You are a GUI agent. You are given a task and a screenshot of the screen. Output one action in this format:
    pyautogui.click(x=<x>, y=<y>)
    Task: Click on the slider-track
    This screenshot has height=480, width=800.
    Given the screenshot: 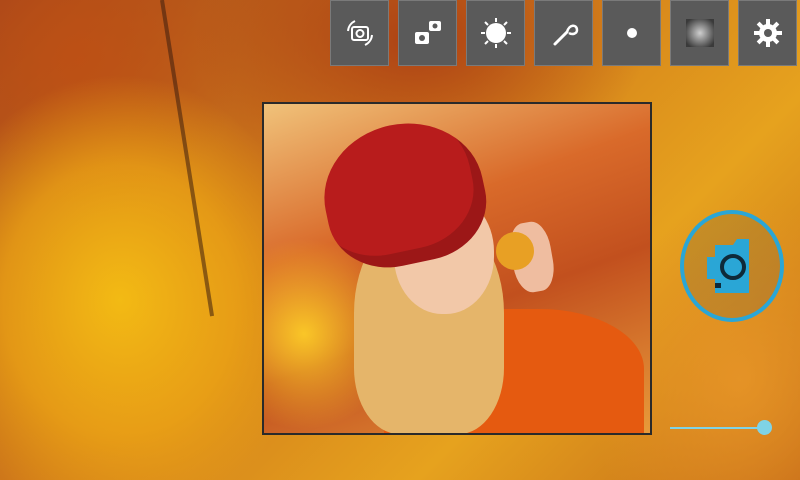 What is the action you would take?
    pyautogui.click(x=716, y=428)
    